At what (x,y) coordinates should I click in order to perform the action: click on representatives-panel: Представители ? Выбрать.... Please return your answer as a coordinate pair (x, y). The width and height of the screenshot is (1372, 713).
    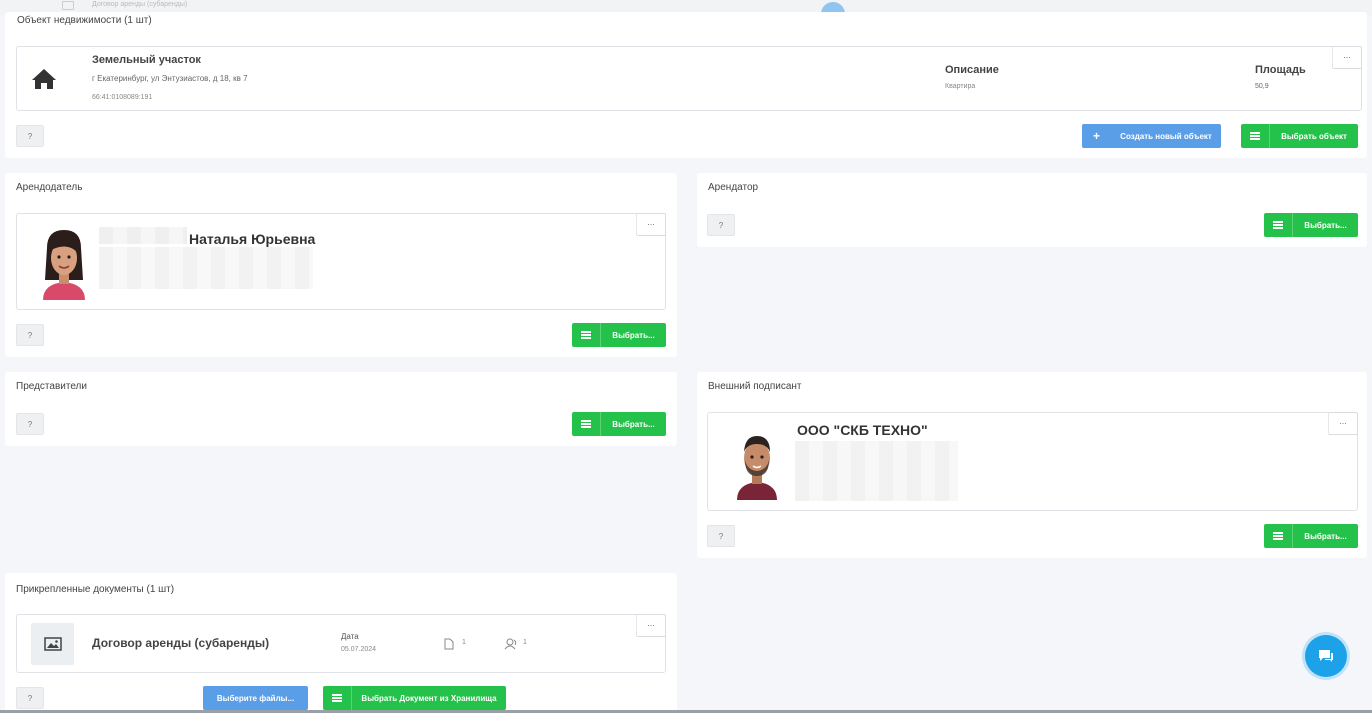
    Looking at the image, I should click on (341, 409).